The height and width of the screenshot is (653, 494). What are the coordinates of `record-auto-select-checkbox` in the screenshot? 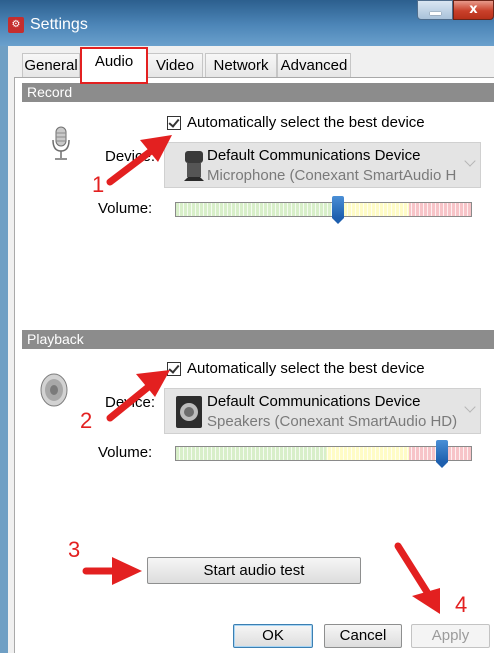 It's located at (174, 123).